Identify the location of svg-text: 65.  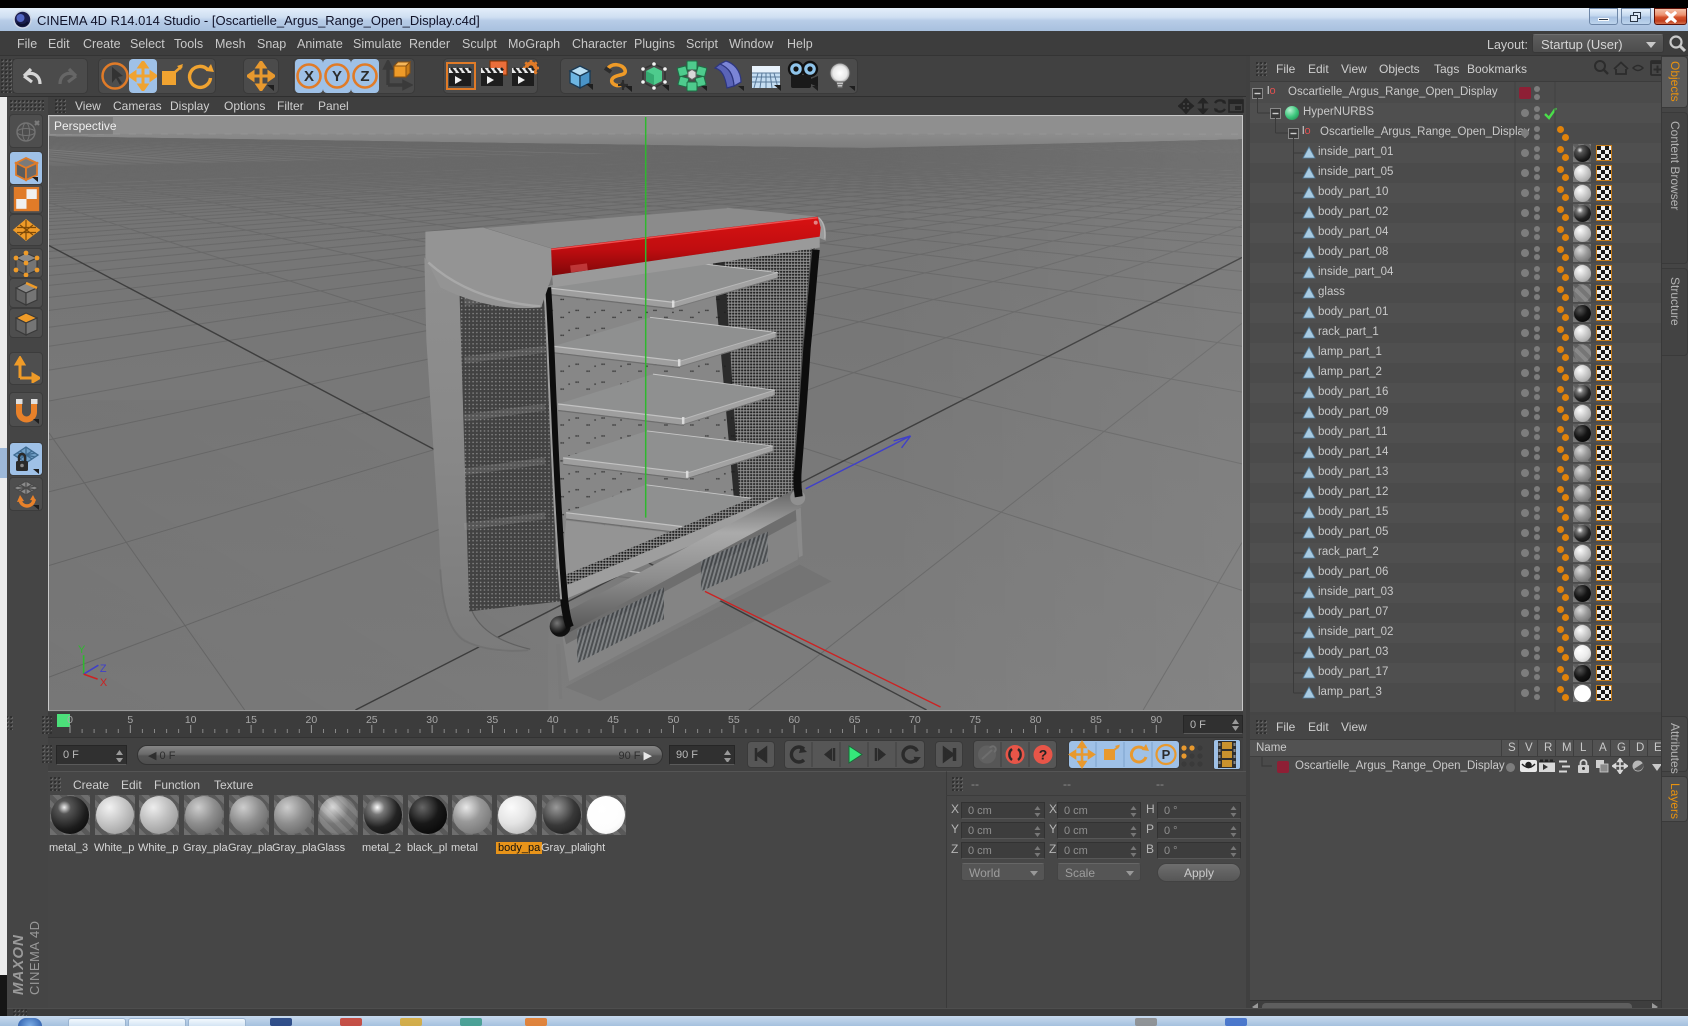
(855, 720).